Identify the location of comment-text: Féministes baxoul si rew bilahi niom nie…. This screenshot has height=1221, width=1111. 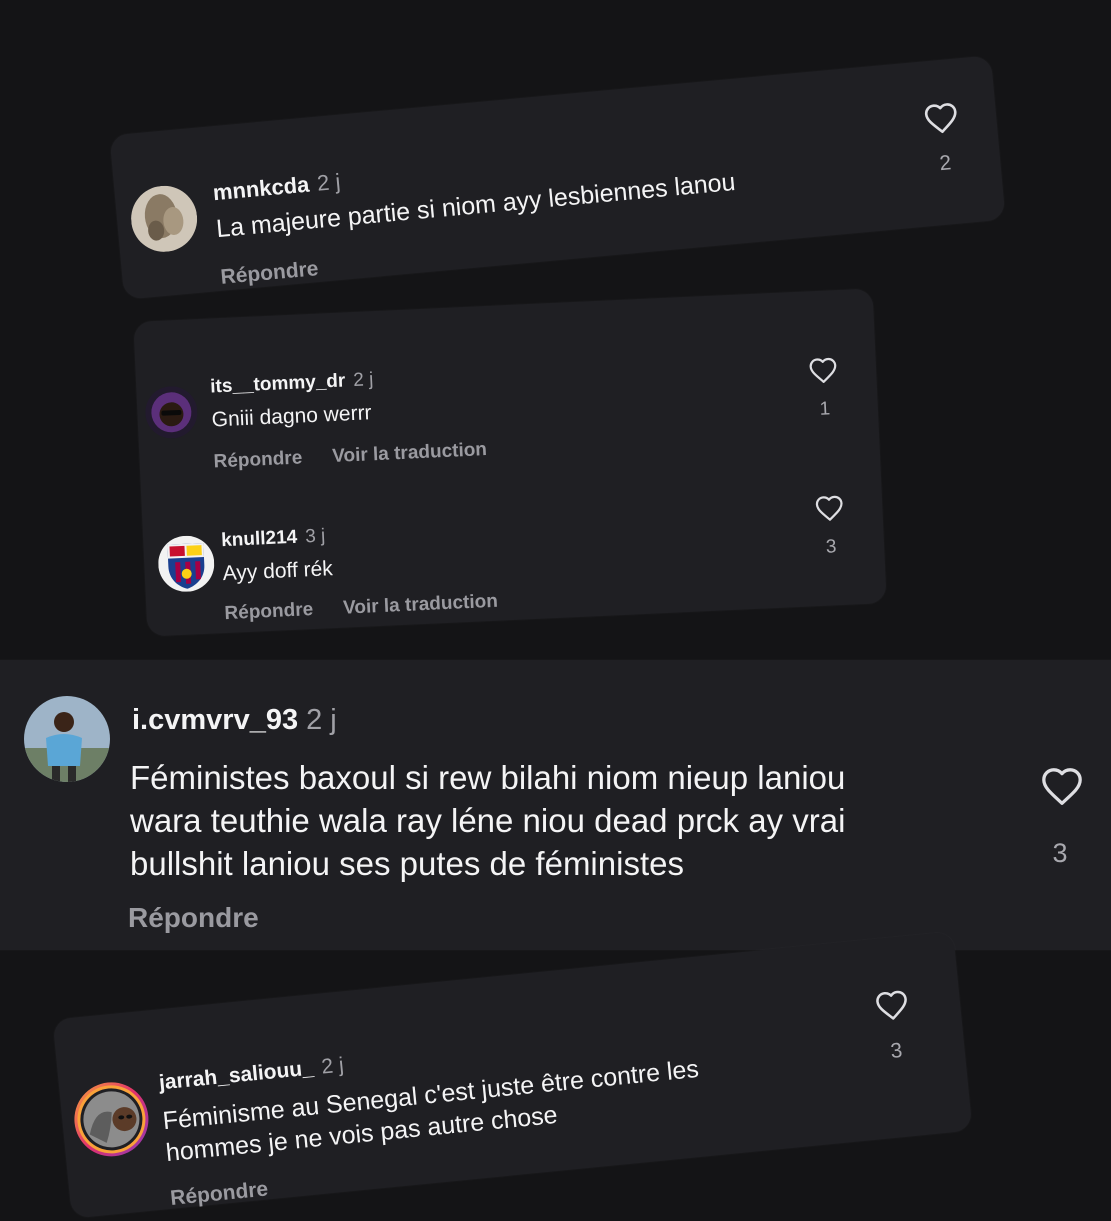
(488, 820).